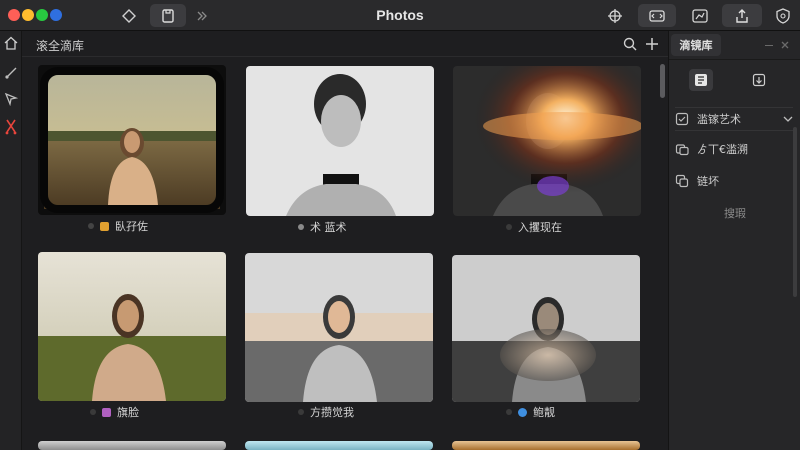 The image size is (800, 450). I want to click on share-button, so click(742, 15).